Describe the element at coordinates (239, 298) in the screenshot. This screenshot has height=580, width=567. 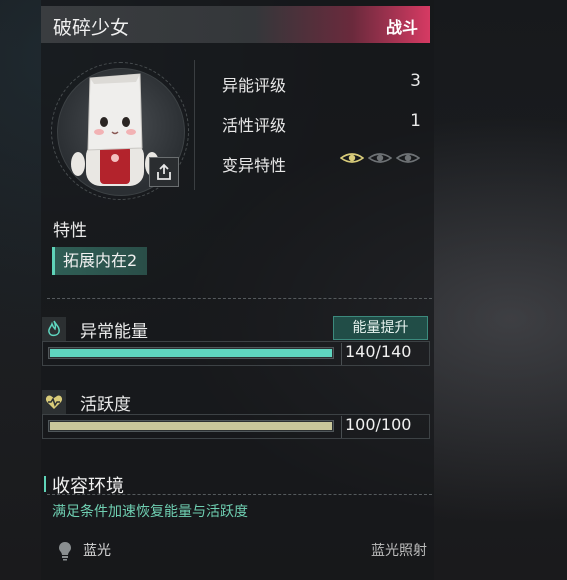
I see `section-divider` at that location.